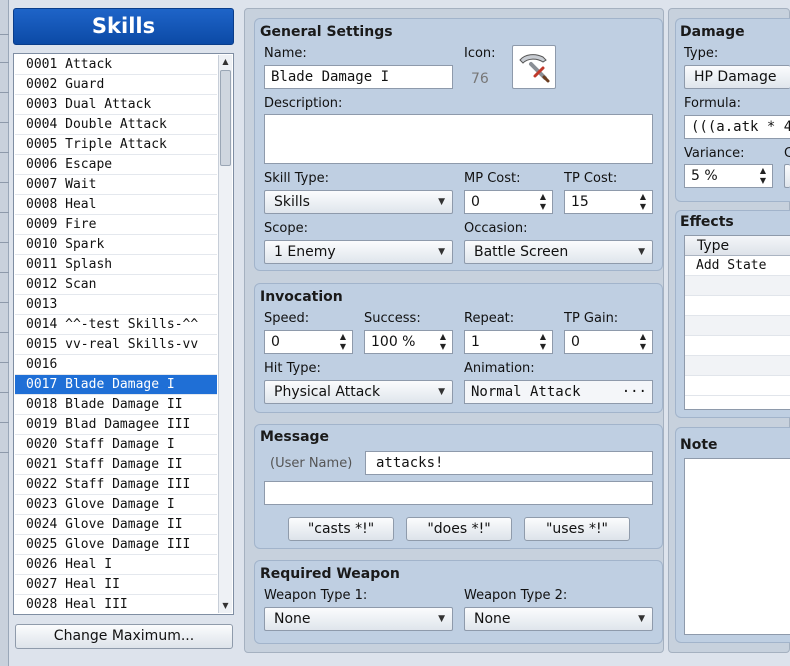 This screenshot has width=790, height=666. I want to click on note-title: Note, so click(699, 445).